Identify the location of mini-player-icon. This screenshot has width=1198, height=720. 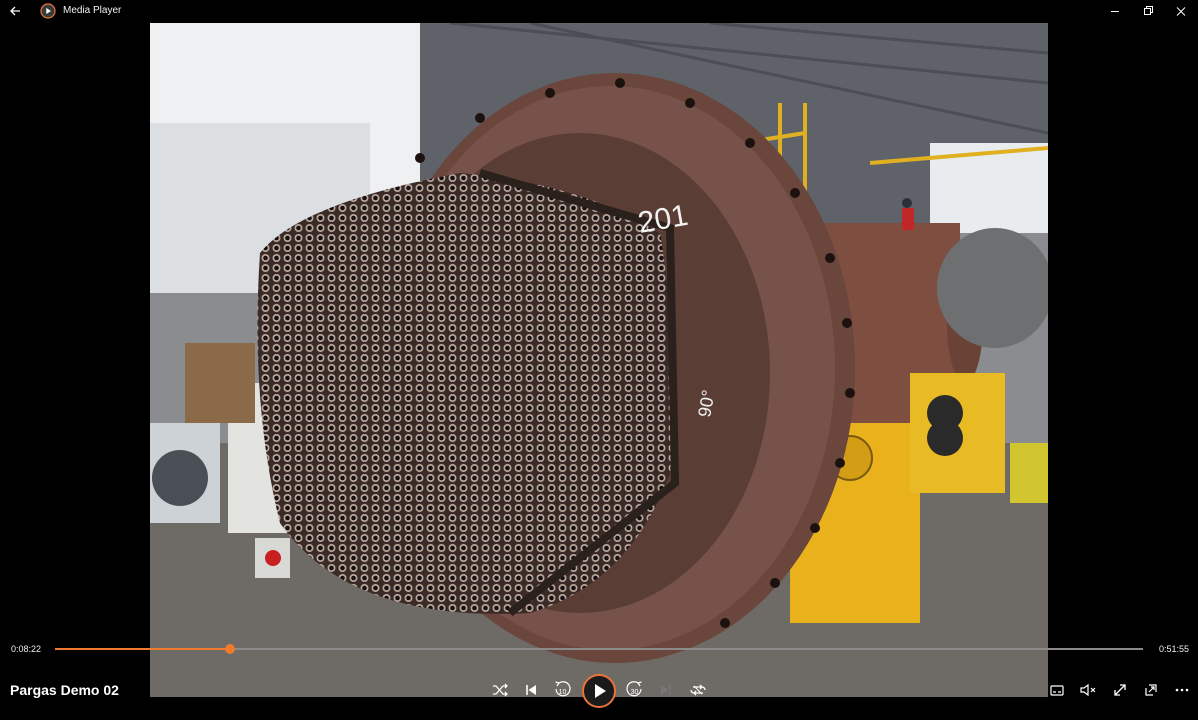
(1151, 690).